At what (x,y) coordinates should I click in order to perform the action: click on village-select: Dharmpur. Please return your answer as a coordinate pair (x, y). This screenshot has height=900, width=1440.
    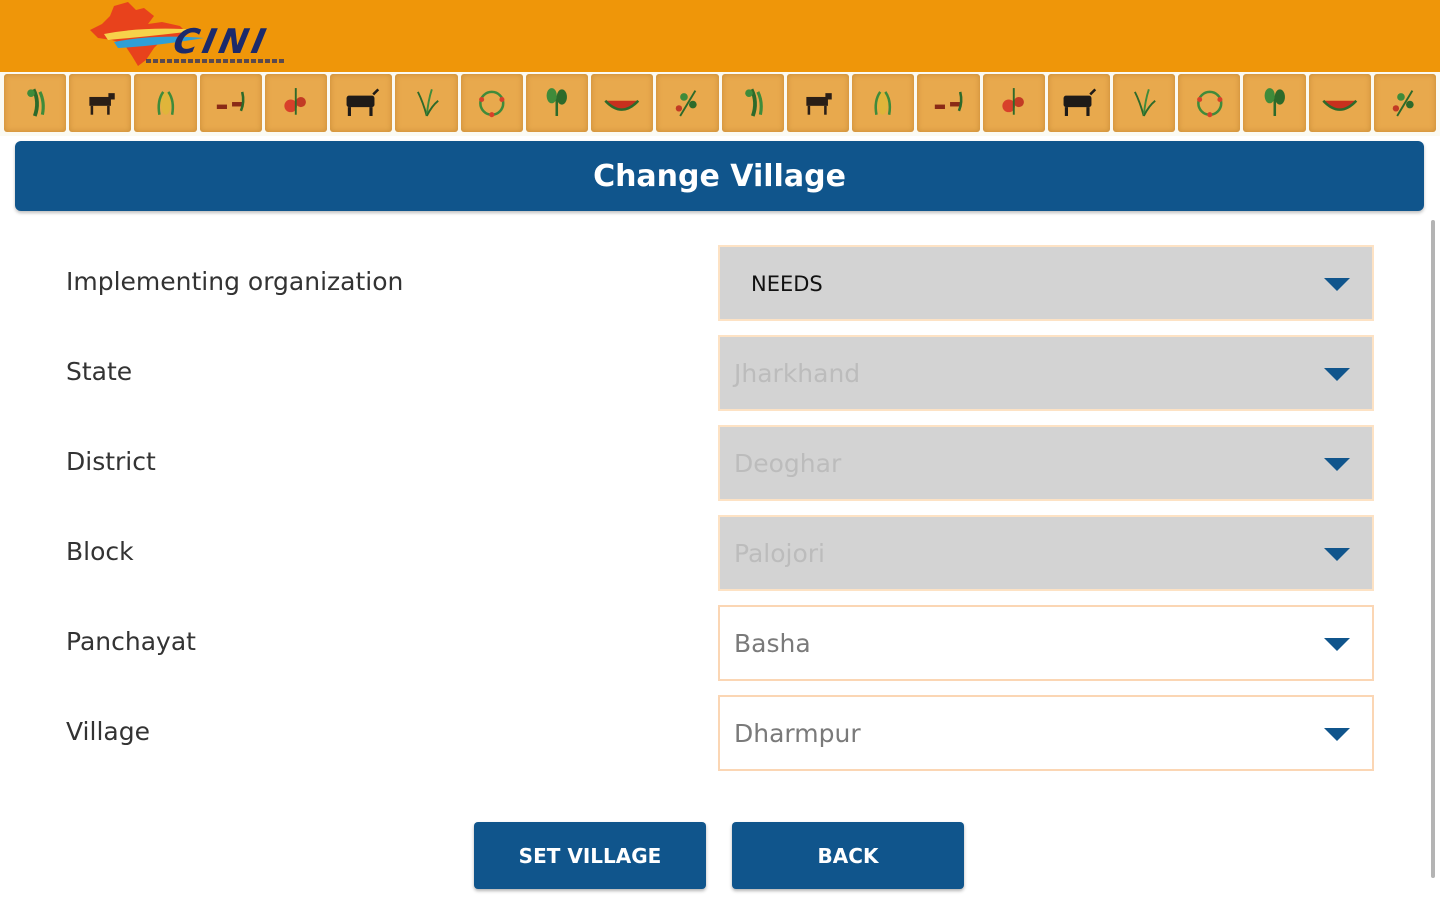
    Looking at the image, I should click on (1046, 733).